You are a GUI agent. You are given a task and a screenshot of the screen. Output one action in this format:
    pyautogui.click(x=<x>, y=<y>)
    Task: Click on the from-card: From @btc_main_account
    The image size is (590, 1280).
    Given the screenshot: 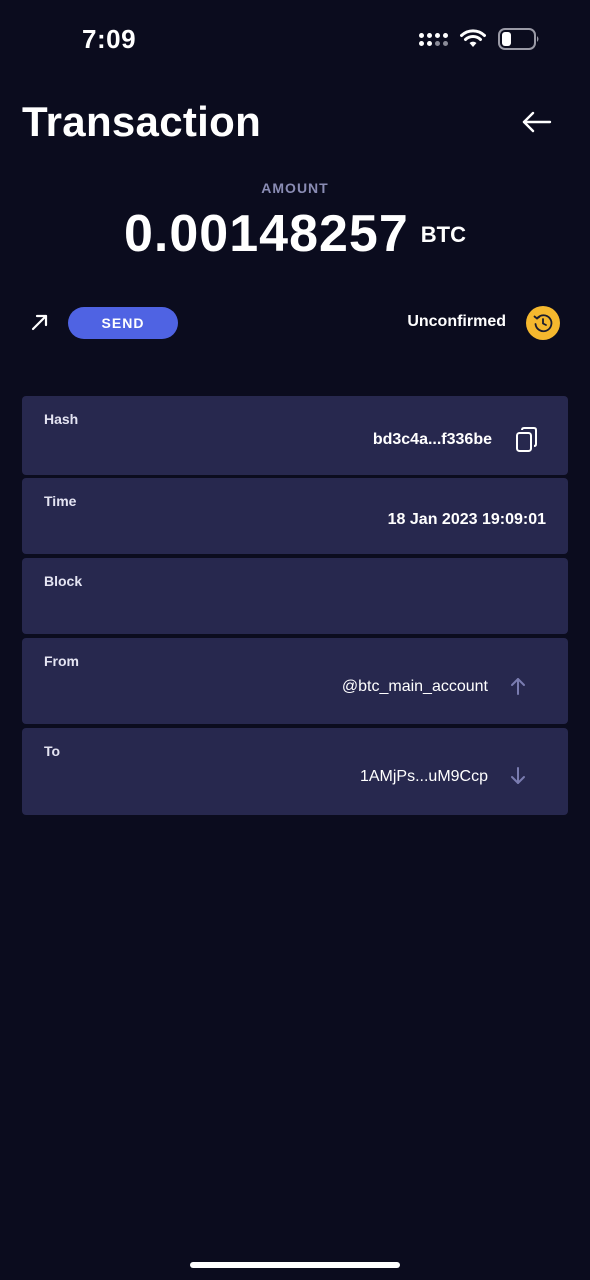 What is the action you would take?
    pyautogui.click(x=295, y=681)
    